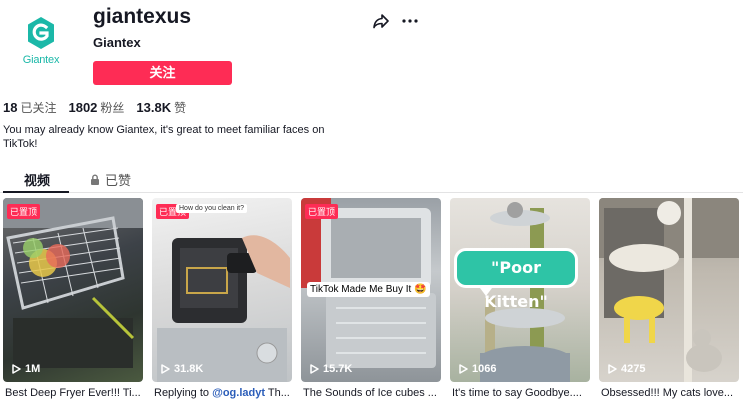 This screenshot has width=743, height=409. I want to click on likes-stat: 13.8K 赞, so click(161, 107).